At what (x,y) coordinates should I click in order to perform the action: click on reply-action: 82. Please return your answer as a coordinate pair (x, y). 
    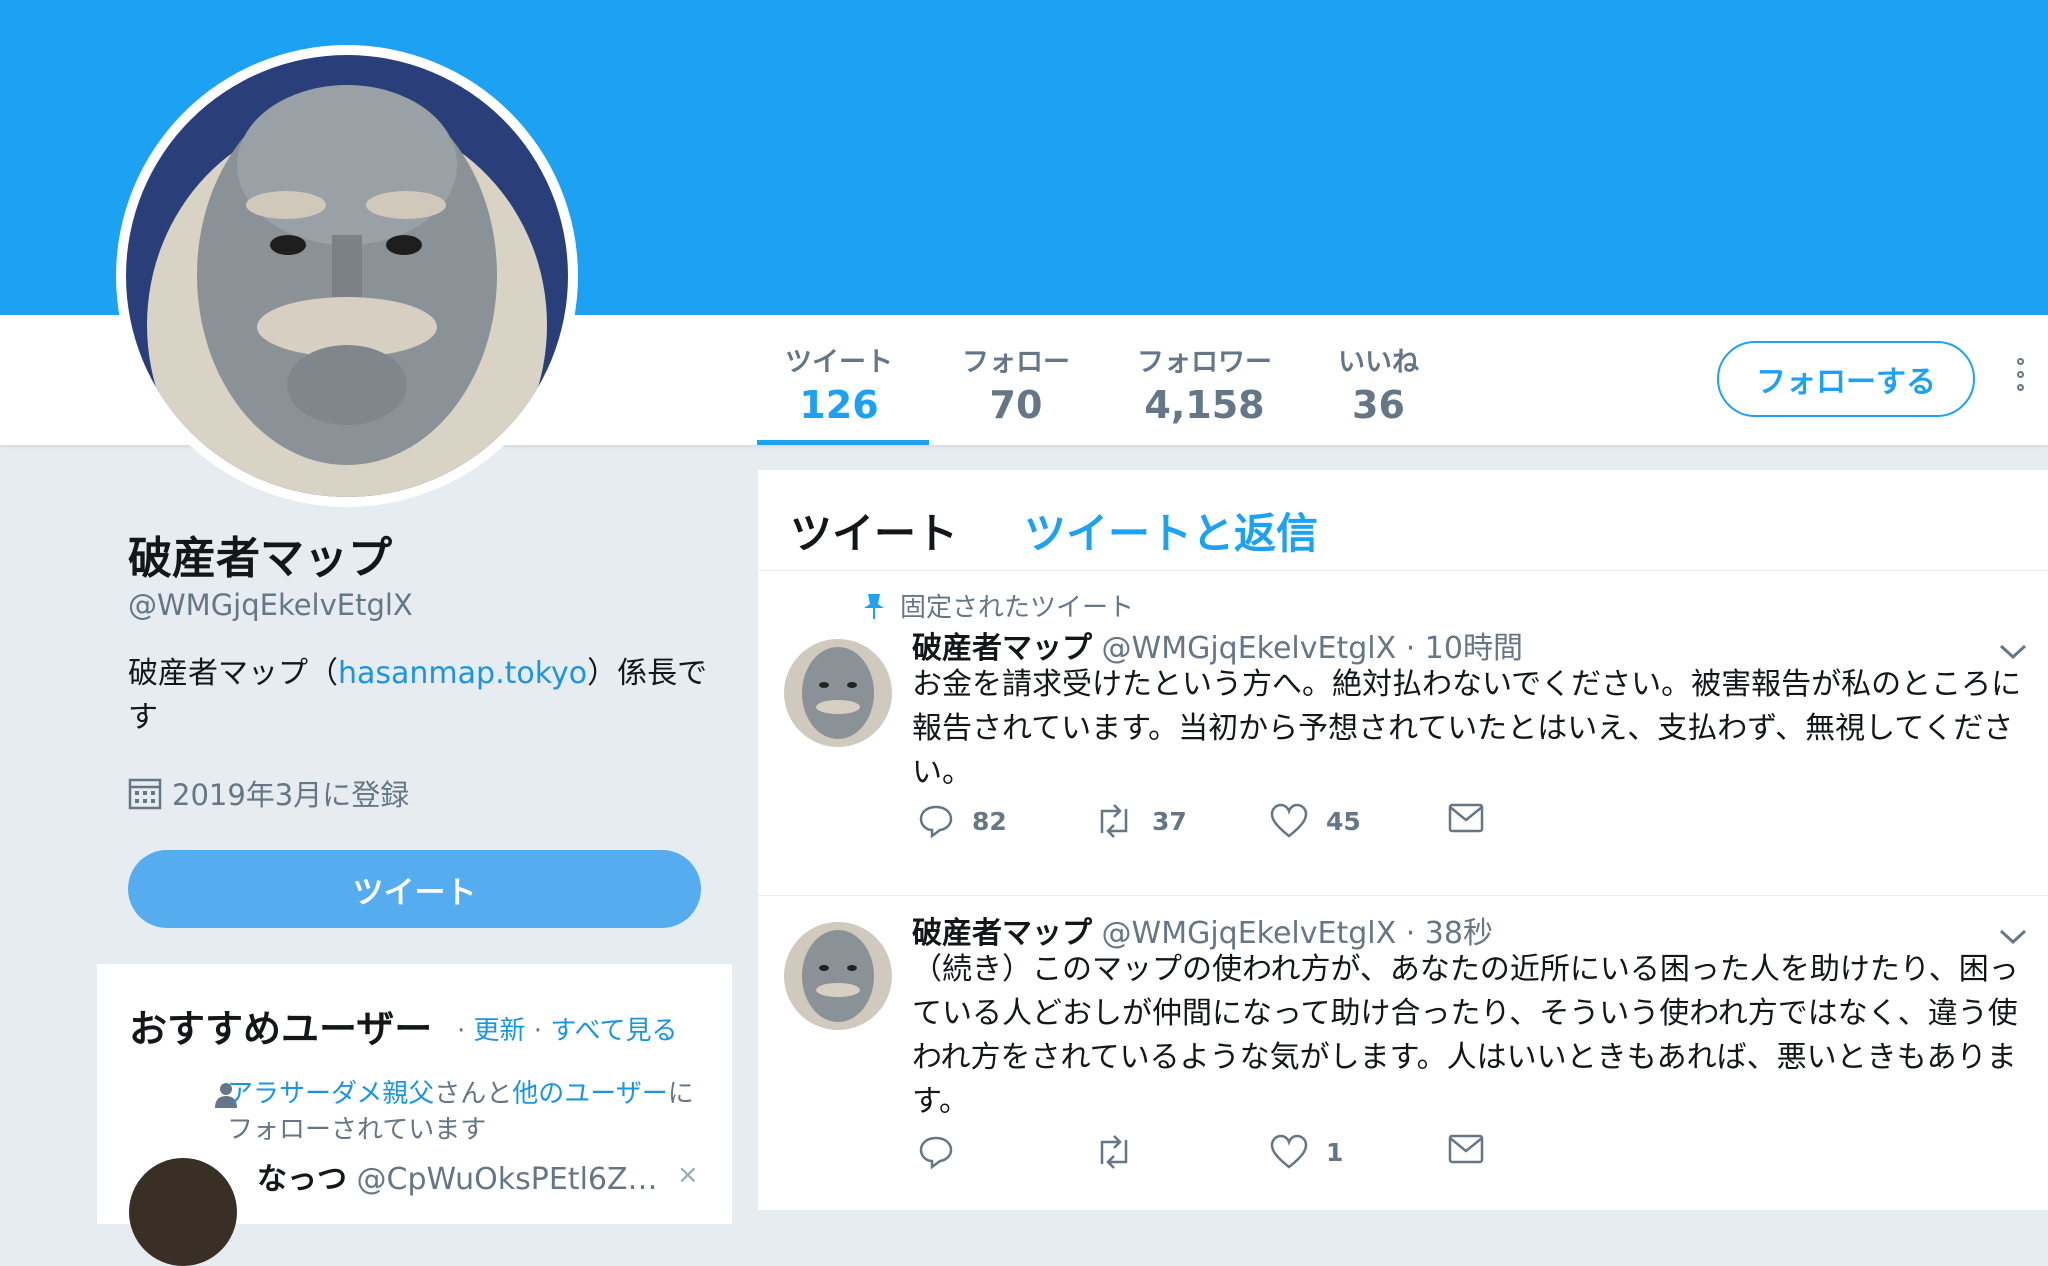
    Looking at the image, I should click on (962, 821).